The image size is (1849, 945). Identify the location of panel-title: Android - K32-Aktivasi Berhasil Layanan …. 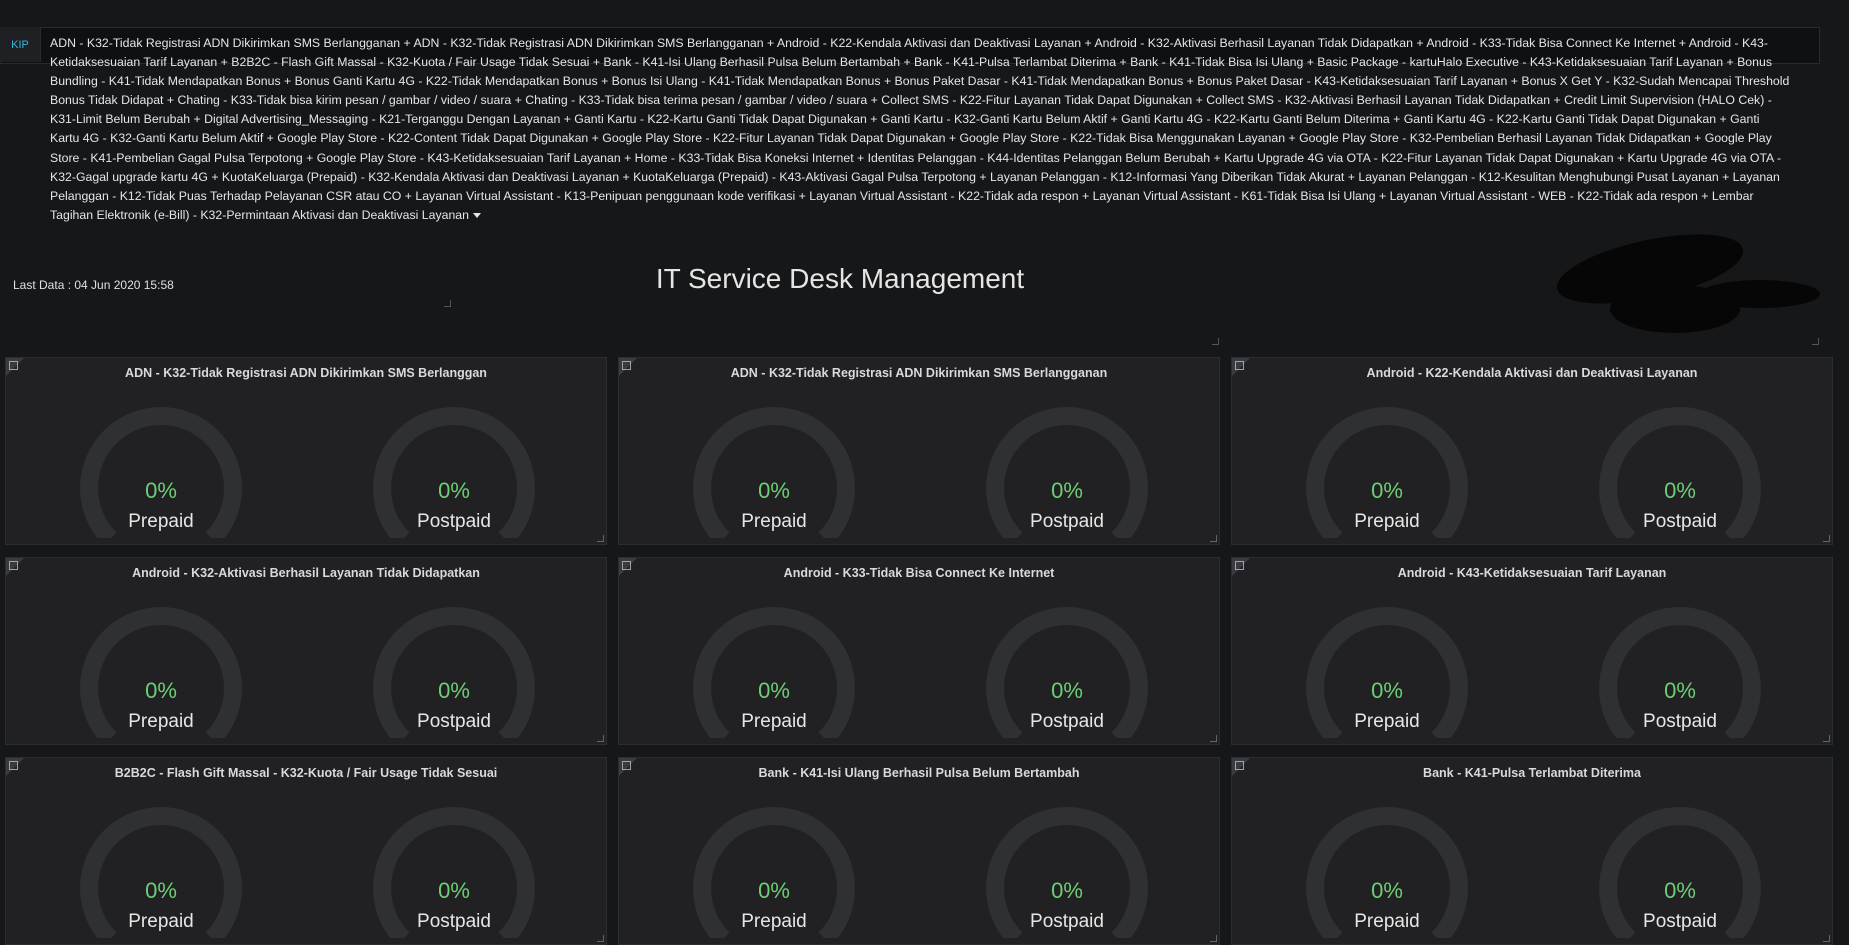
(306, 573).